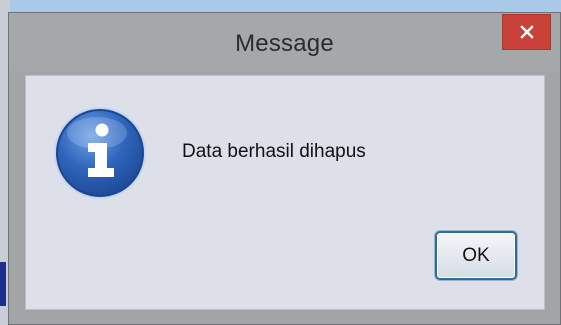 This screenshot has width=561, height=325. I want to click on dialog-title: Message, so click(284, 43).